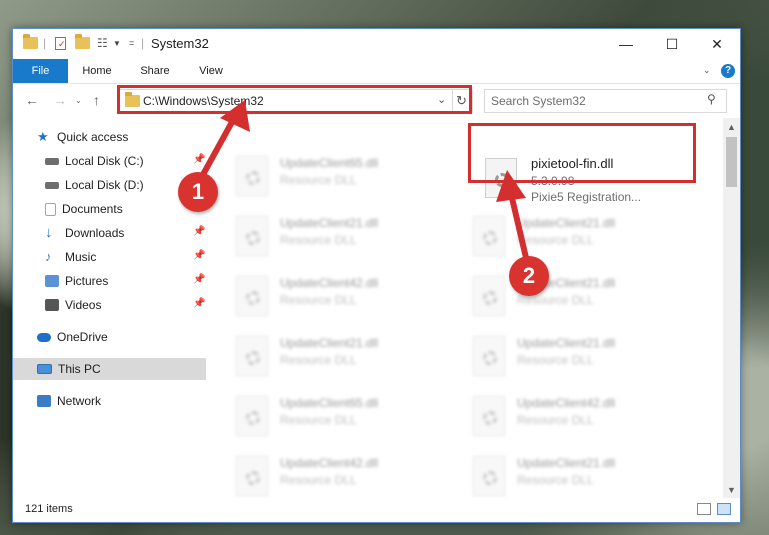 This screenshot has height=535, width=769. Describe the element at coordinates (724, 509) in the screenshot. I see `large-icons-view-icon` at that location.